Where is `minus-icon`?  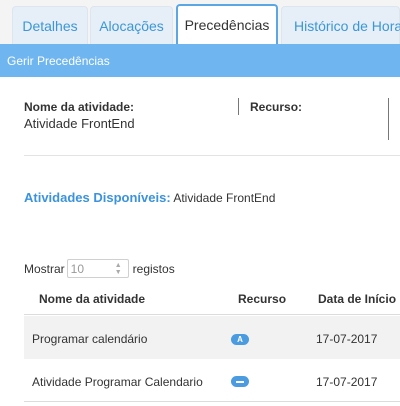
minus-icon is located at coordinates (240, 381).